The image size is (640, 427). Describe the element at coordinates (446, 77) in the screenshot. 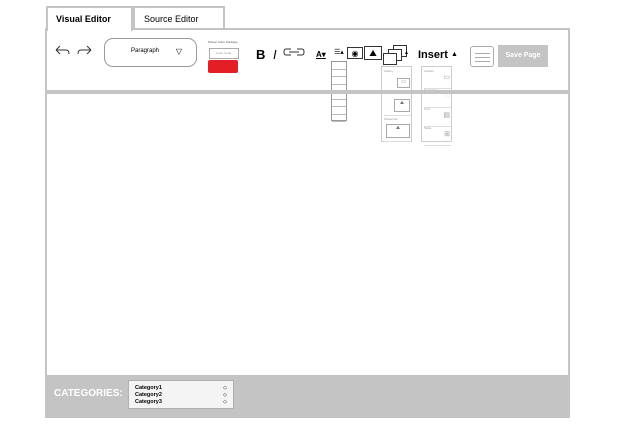

I see `articles-icon: ▭` at that location.